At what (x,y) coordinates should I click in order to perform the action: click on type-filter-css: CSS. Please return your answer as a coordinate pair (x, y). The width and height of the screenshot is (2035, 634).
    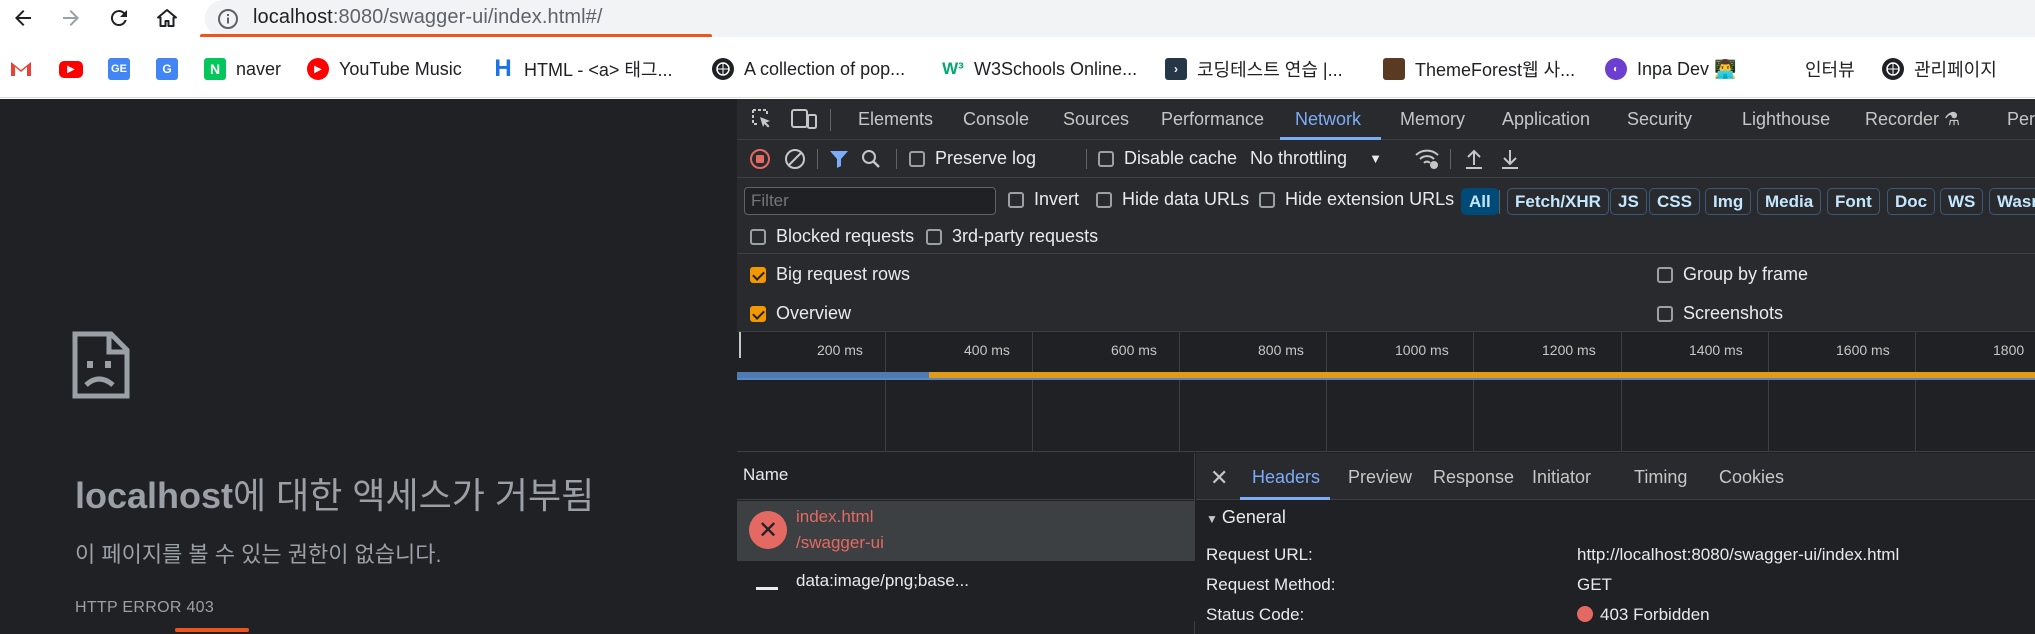
    Looking at the image, I should click on (1674, 201).